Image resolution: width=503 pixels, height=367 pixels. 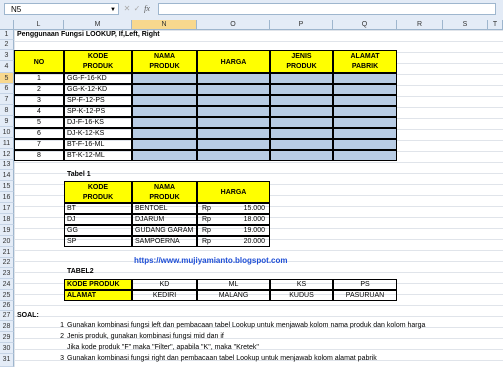 What do you see at coordinates (233, 192) in the screenshot?
I see `tabel1-header-harga: HARGA` at bounding box center [233, 192].